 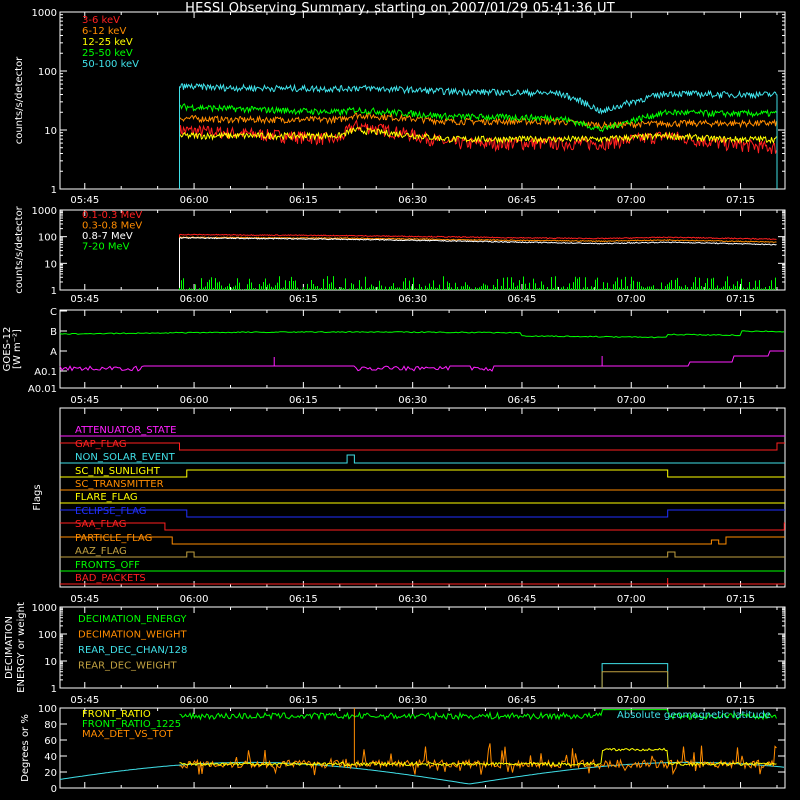 What do you see at coordinates (101, 444) in the screenshot?
I see `flag-label-GAP_FLAG: GAP_FLAG` at bounding box center [101, 444].